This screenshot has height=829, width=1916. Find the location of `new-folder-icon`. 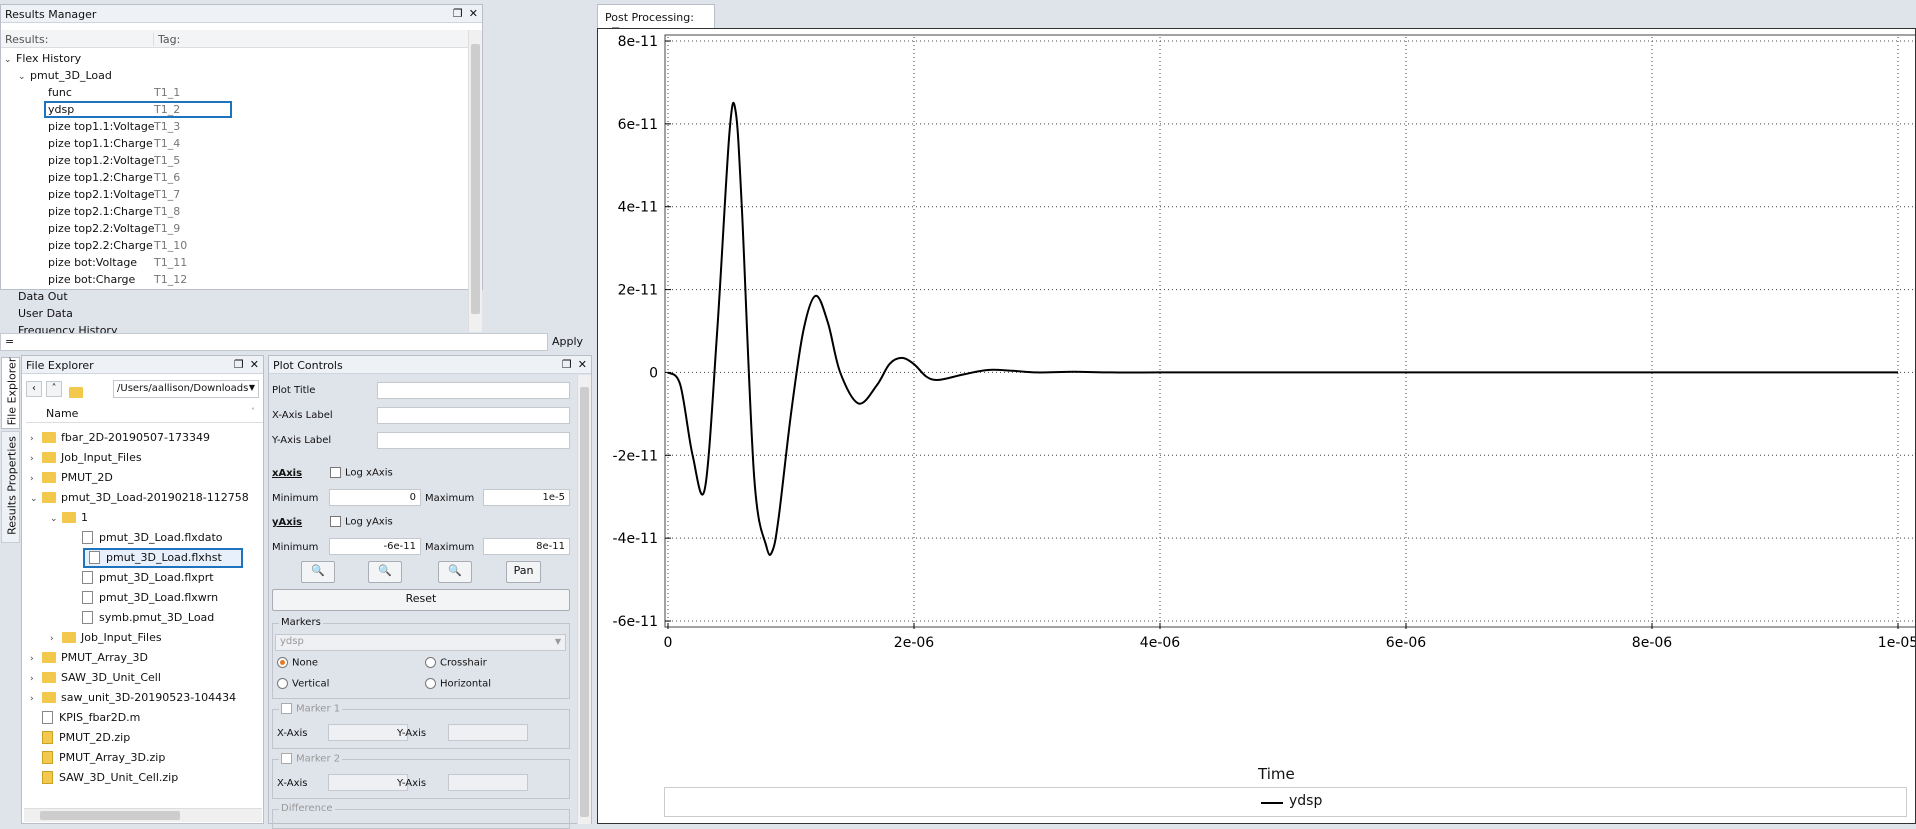

new-folder-icon is located at coordinates (76, 392).